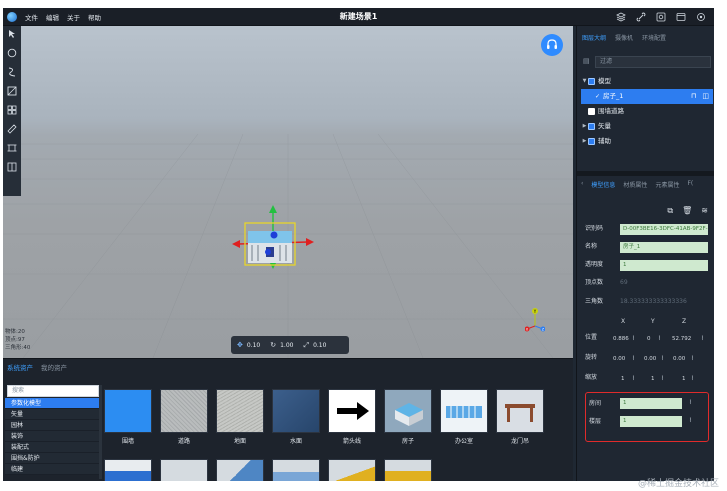 The image size is (727, 491). Describe the element at coordinates (273, 345) in the screenshot. I see `rotate-icon: ↻` at that location.